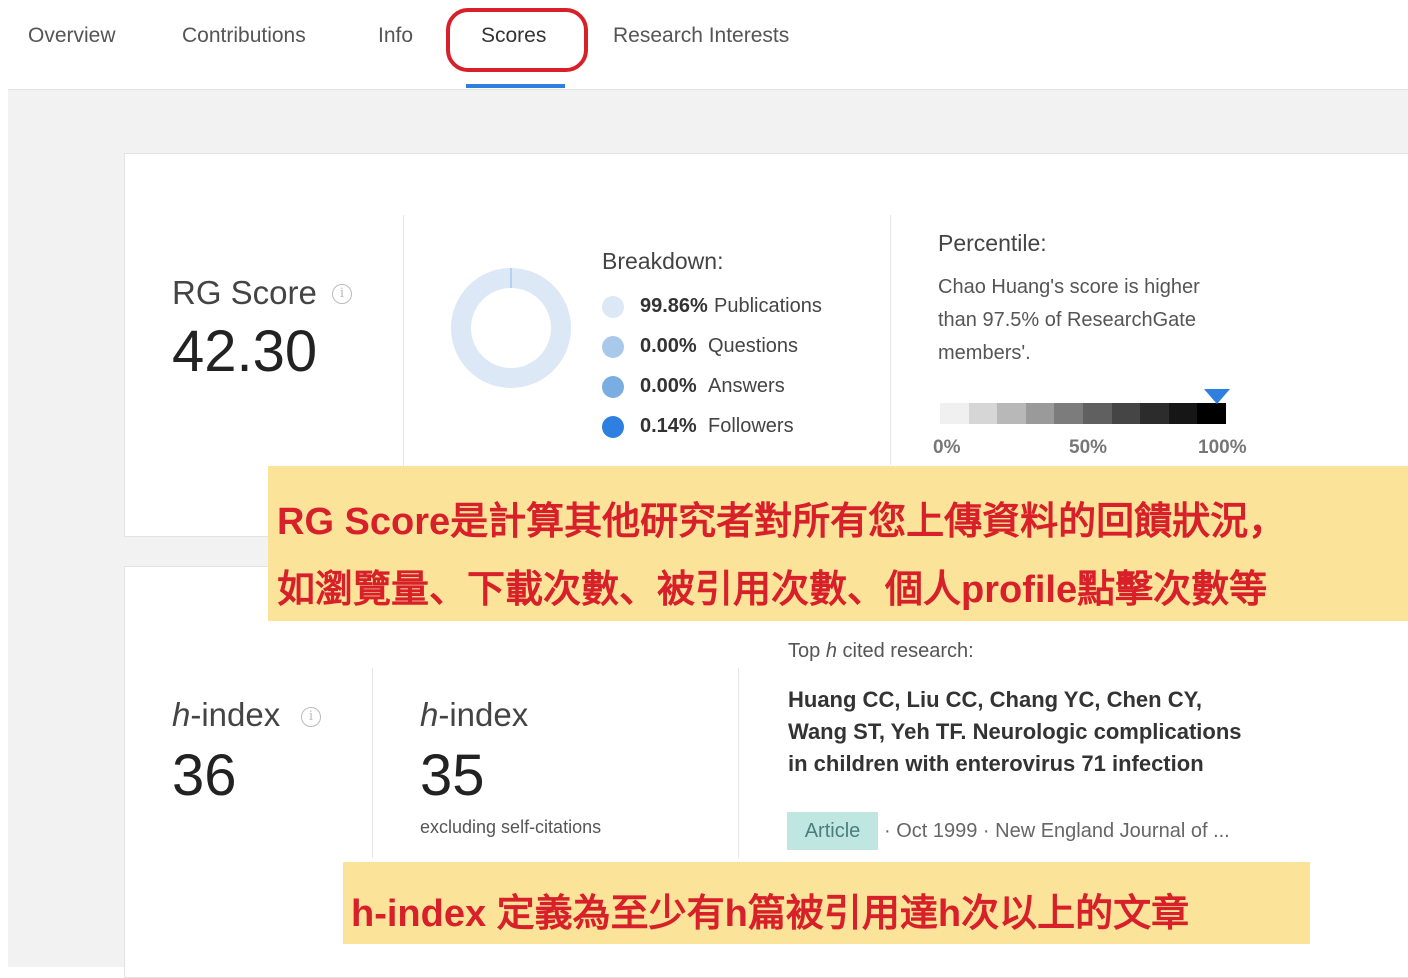  What do you see at coordinates (992, 243) in the screenshot?
I see `percentile-title: Percentile:` at bounding box center [992, 243].